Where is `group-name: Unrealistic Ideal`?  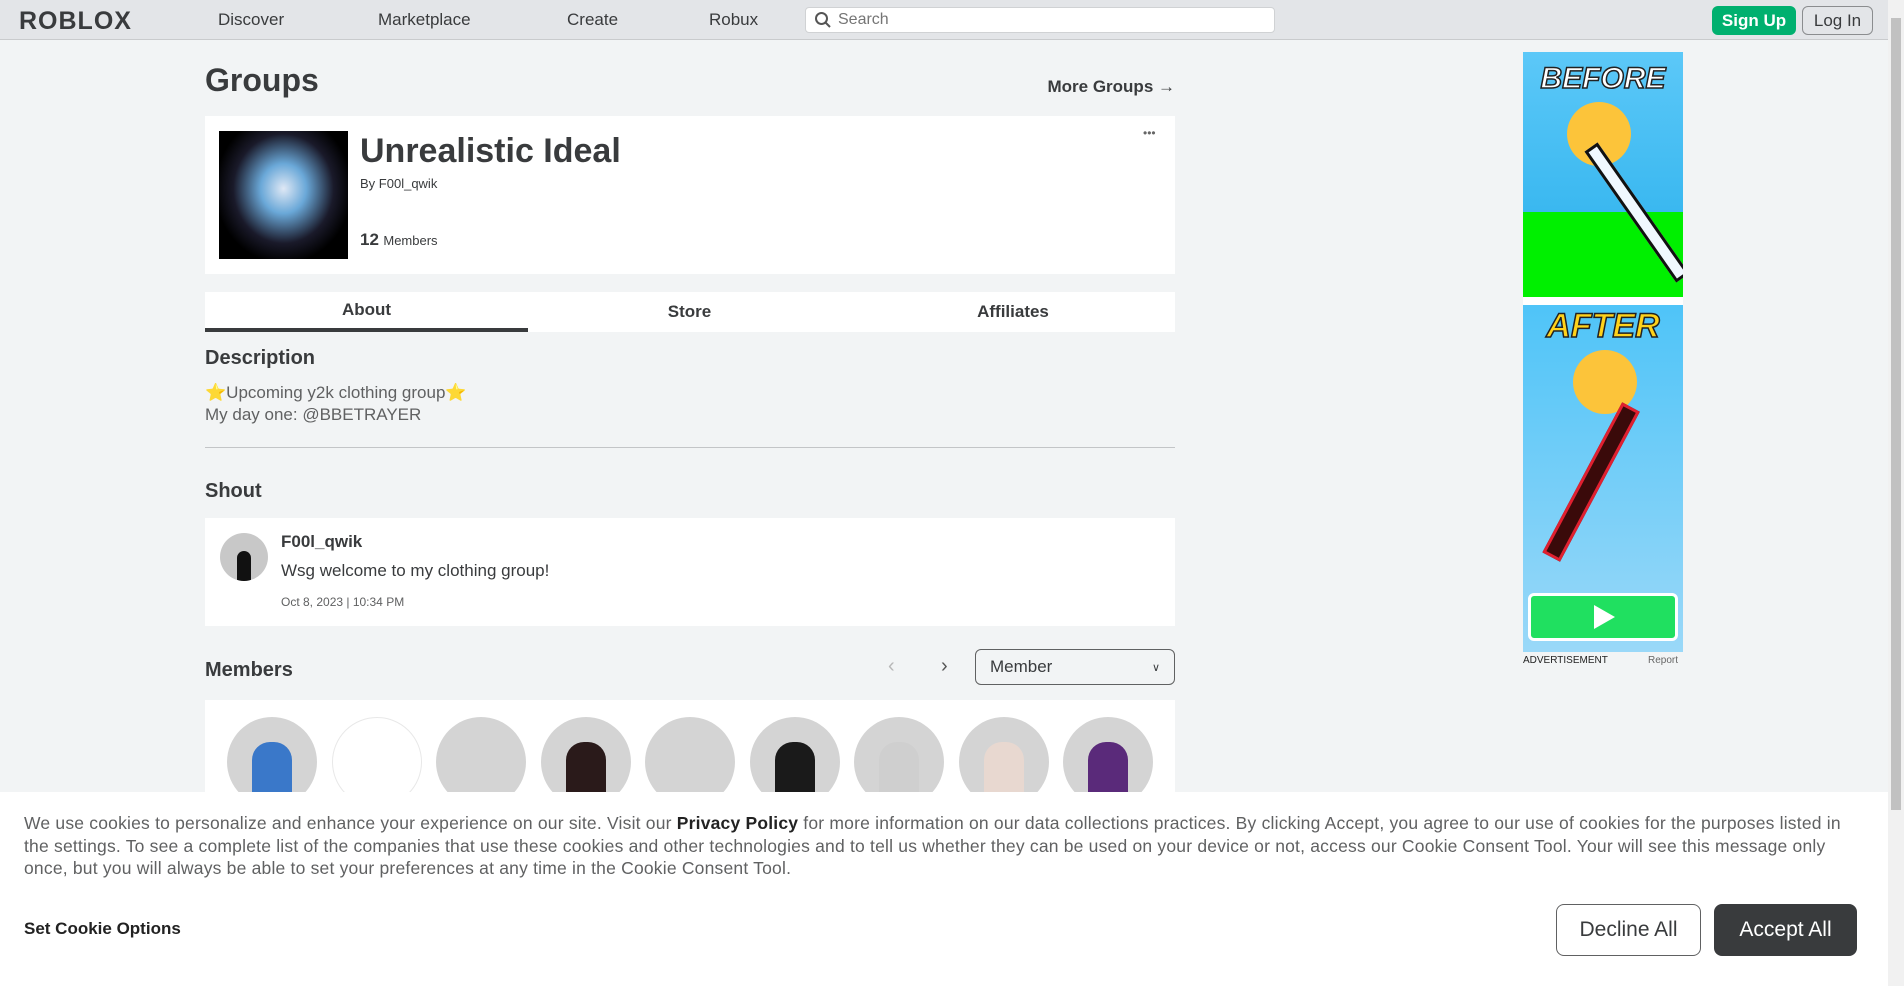 group-name: Unrealistic Ideal is located at coordinates (490, 151).